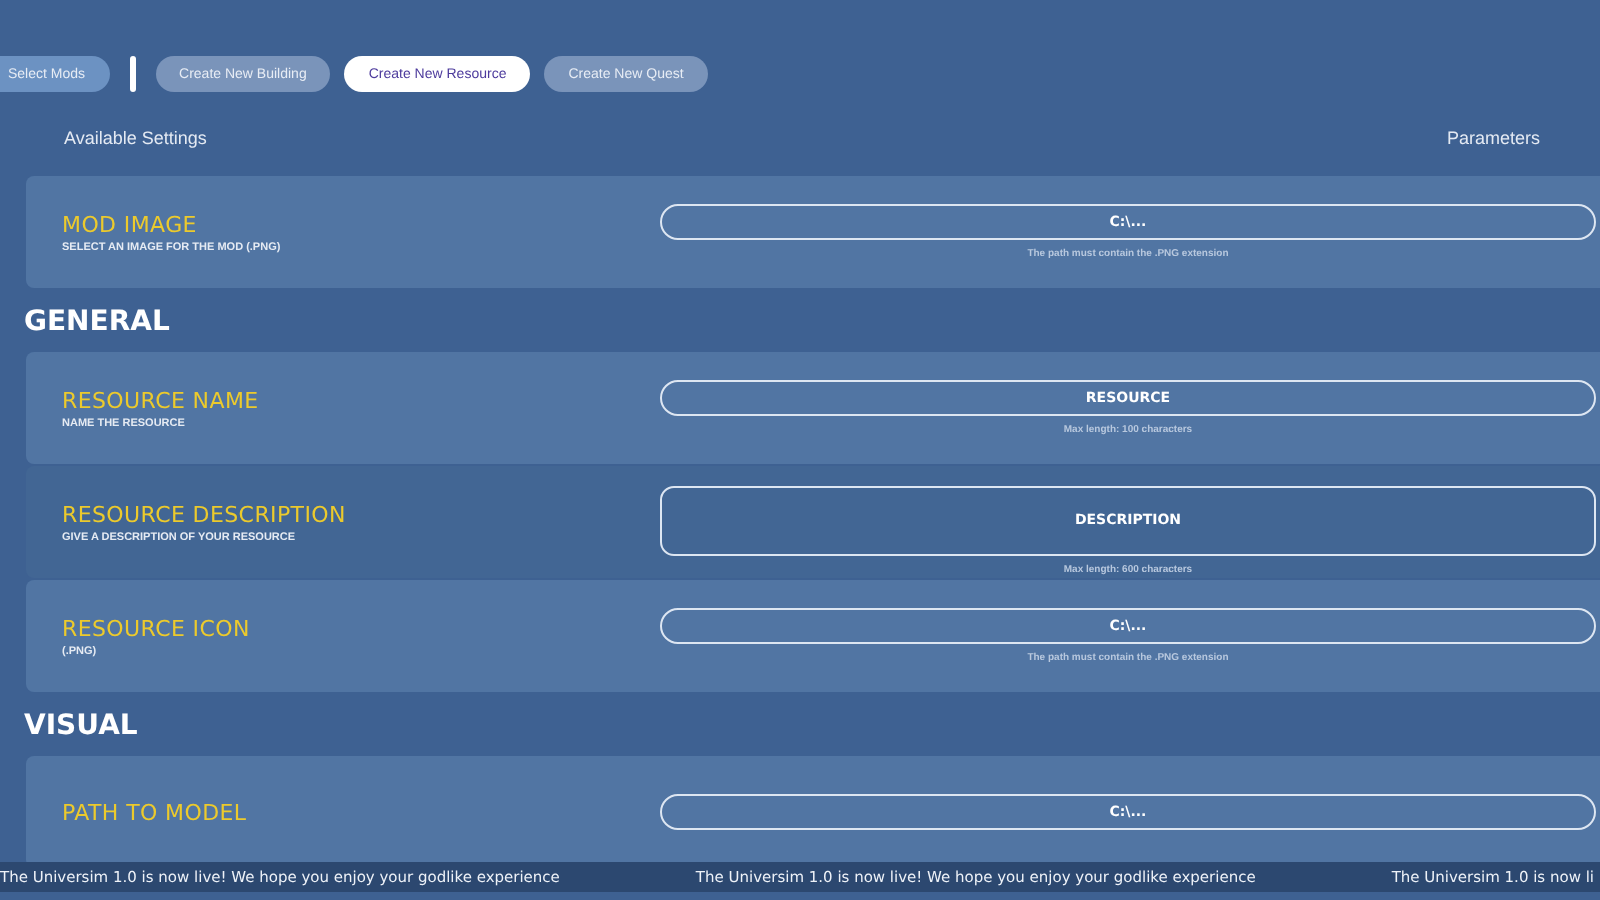 This screenshot has width=1600, height=900. Describe the element at coordinates (157, 628) in the screenshot. I see `setting-title: RESOURCE ICON` at that location.